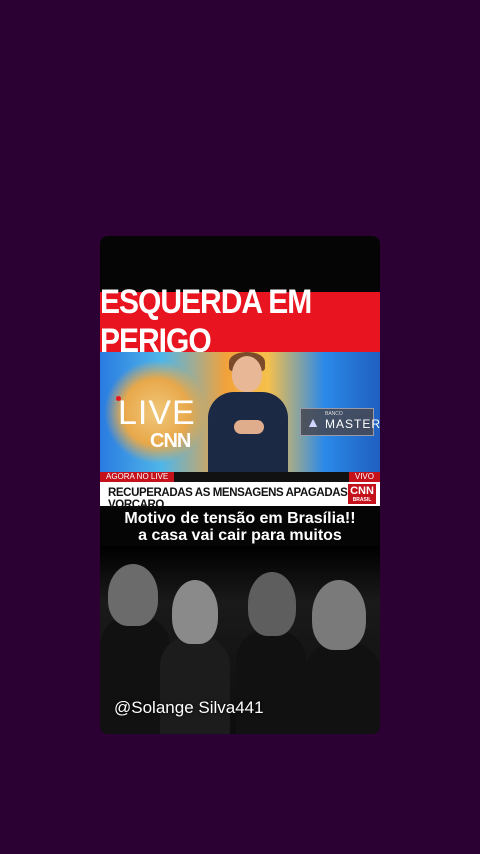 The image size is (480, 854). What do you see at coordinates (249, 412) in the screenshot?
I see `presenter-figure` at bounding box center [249, 412].